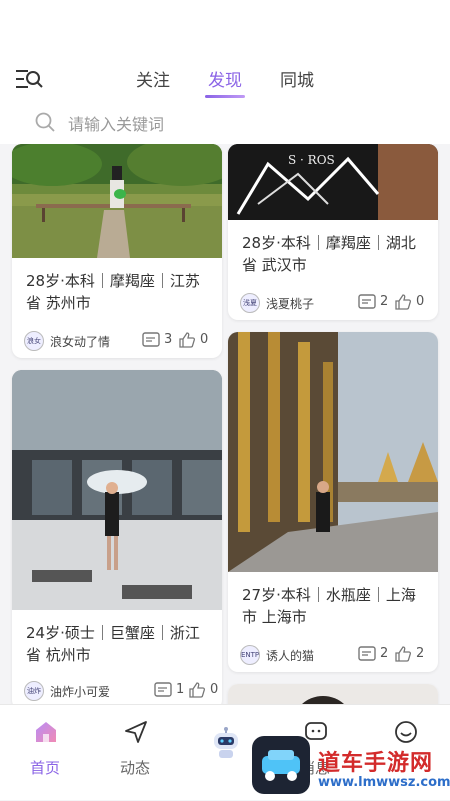 The image size is (450, 801). I want to click on profile-card: 28岁·本科｜摩羯座｜江苏 省 苏州市 浪女 浪女动了情 3 0, so click(117, 251).